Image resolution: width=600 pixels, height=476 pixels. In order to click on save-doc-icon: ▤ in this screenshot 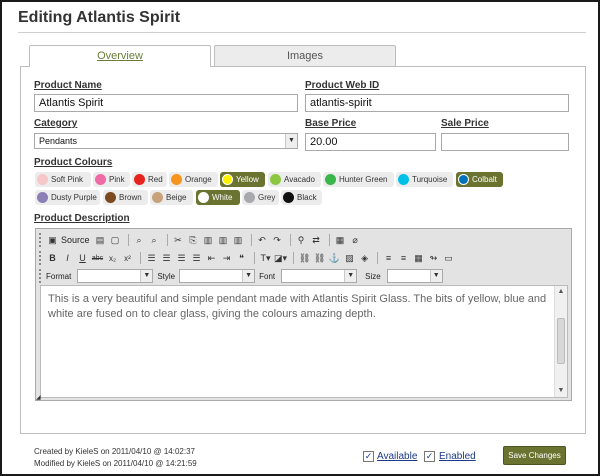, I will do `click(100, 240)`.